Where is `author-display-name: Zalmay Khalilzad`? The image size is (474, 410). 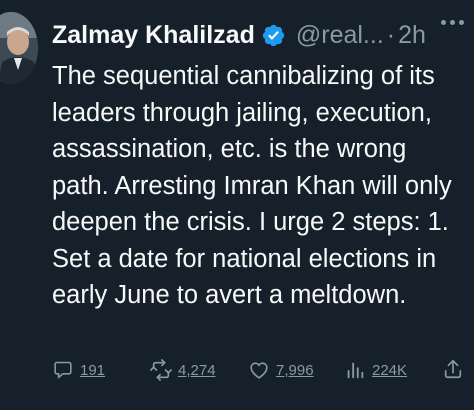
author-display-name: Zalmay Khalilzad is located at coordinates (153, 35).